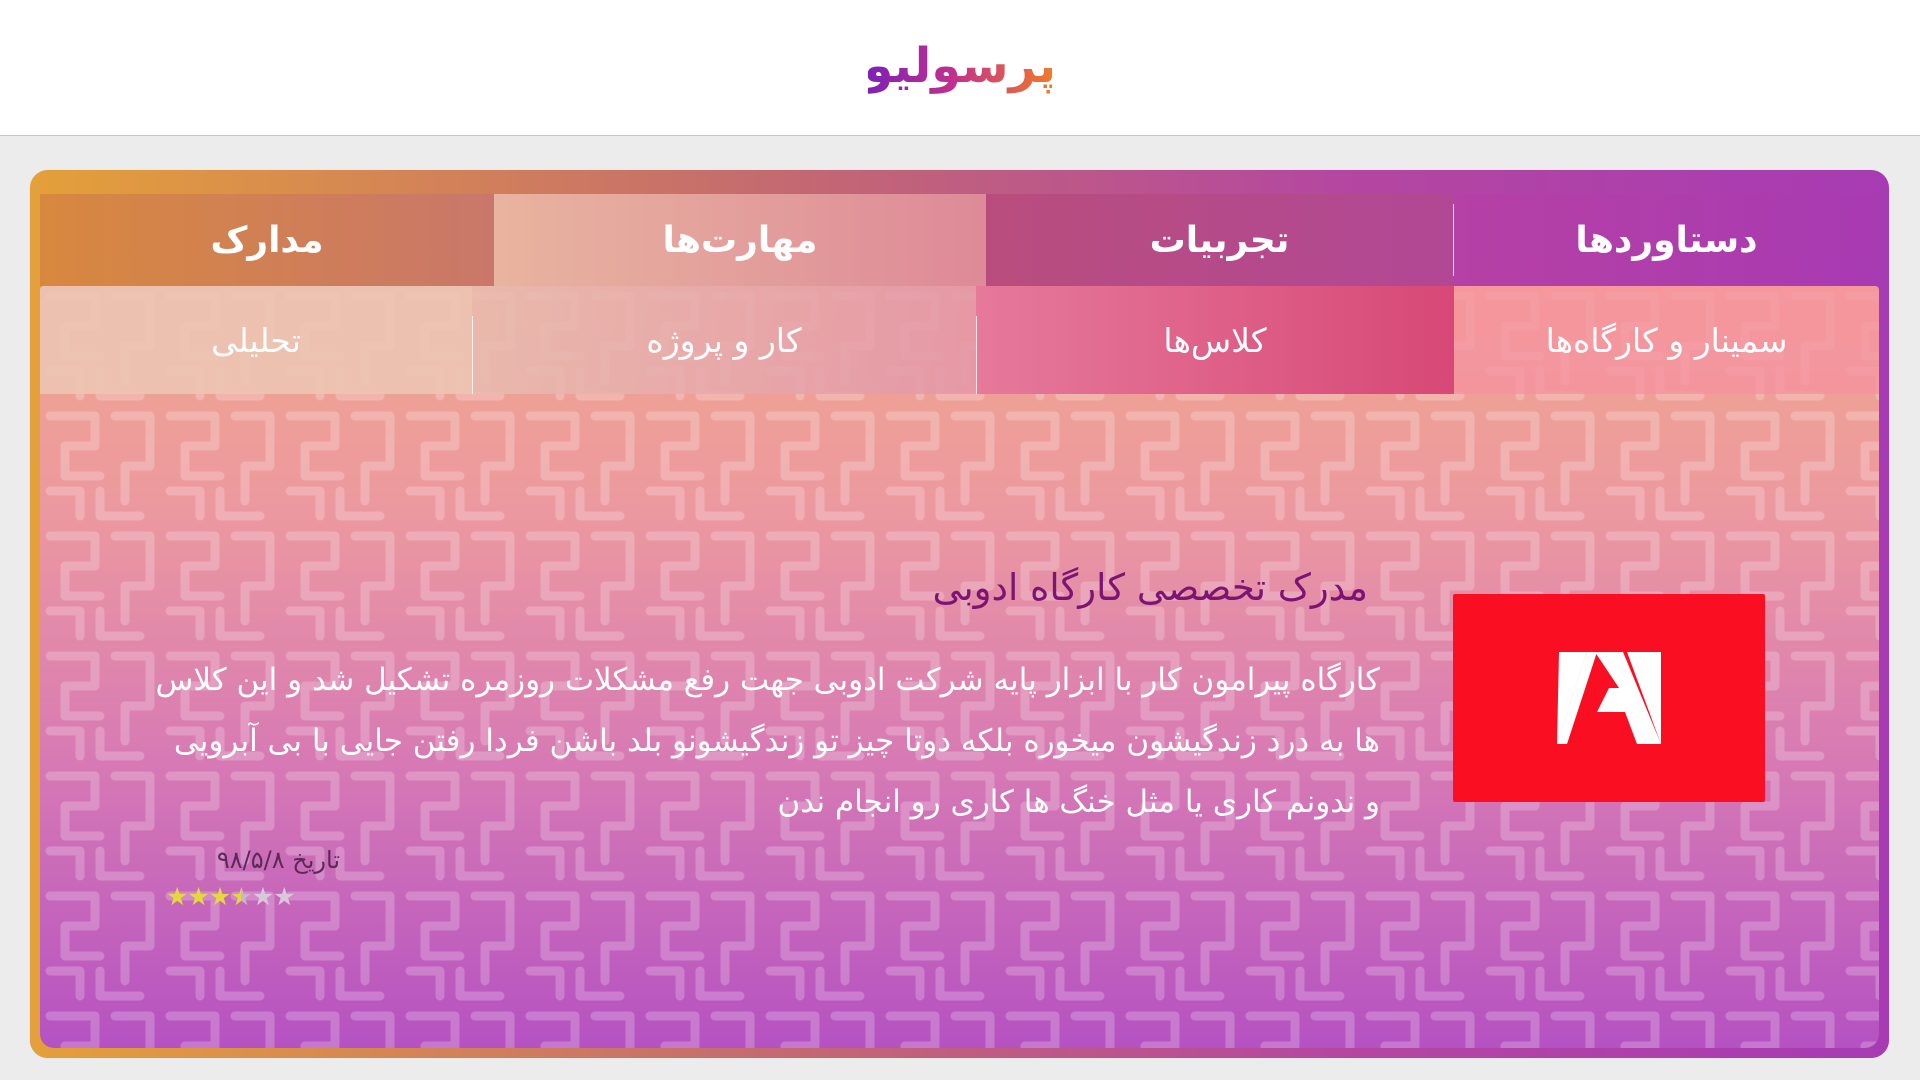 The height and width of the screenshot is (1080, 1920). I want to click on certificate-title: مدرک تخصصی کارگاه ادوبی, so click(1150, 587).